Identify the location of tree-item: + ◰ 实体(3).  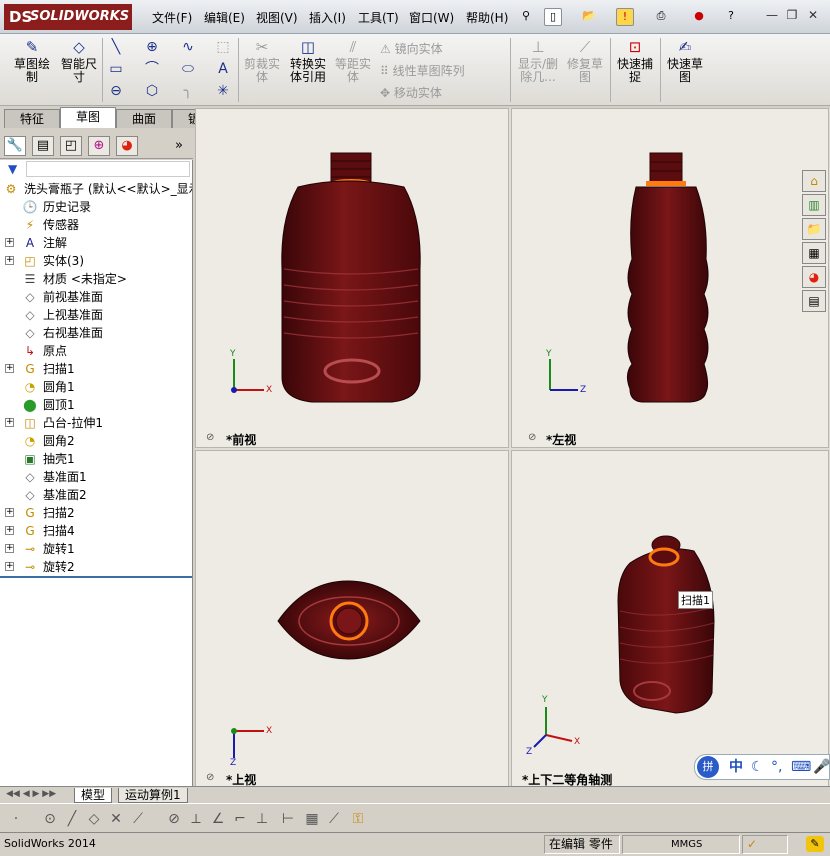
(96, 261).